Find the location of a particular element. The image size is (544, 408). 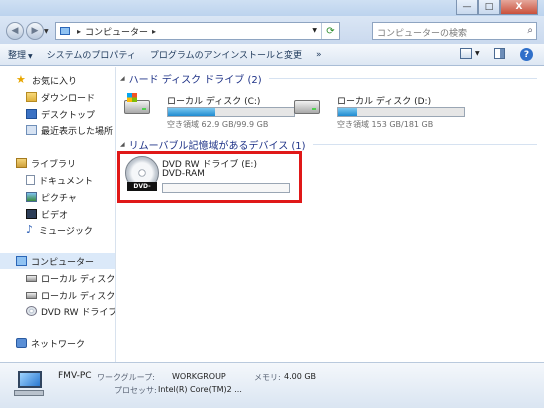

command-bar: 整理 ▼ システムのプロパティ プログラムのアンインストールと変更 » ▼ ? is located at coordinates (272, 55).